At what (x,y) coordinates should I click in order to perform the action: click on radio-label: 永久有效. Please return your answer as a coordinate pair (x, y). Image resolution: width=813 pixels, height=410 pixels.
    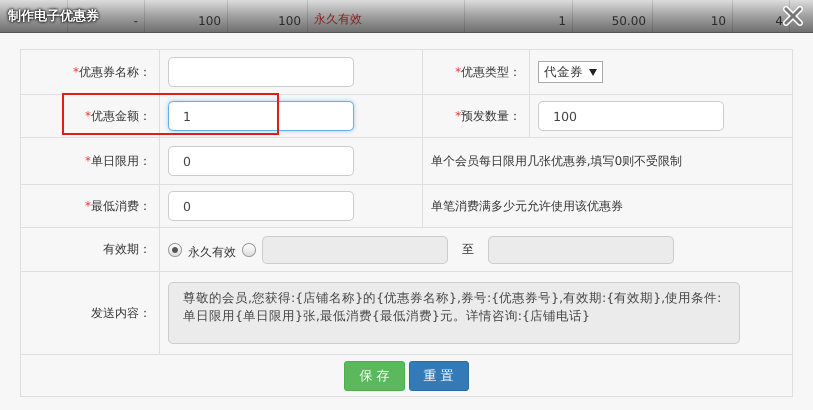
    Looking at the image, I should click on (212, 252).